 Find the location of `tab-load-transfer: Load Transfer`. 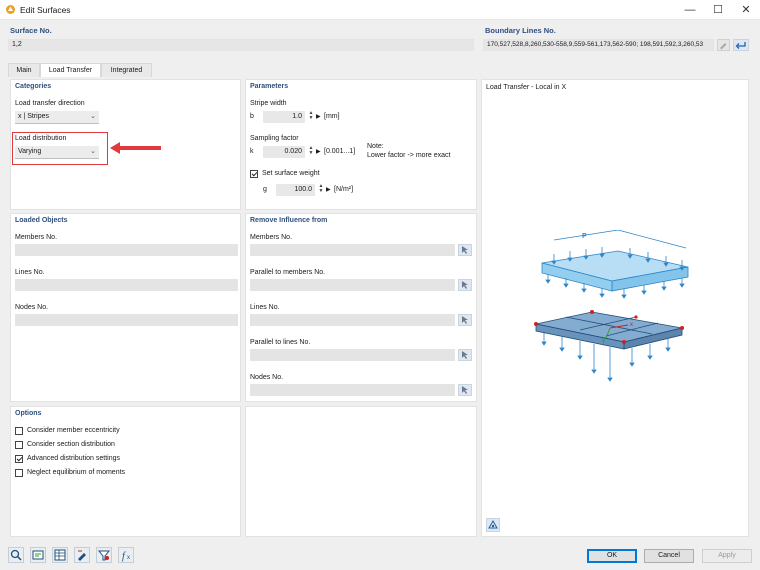

tab-load-transfer: Load Transfer is located at coordinates (70, 70).